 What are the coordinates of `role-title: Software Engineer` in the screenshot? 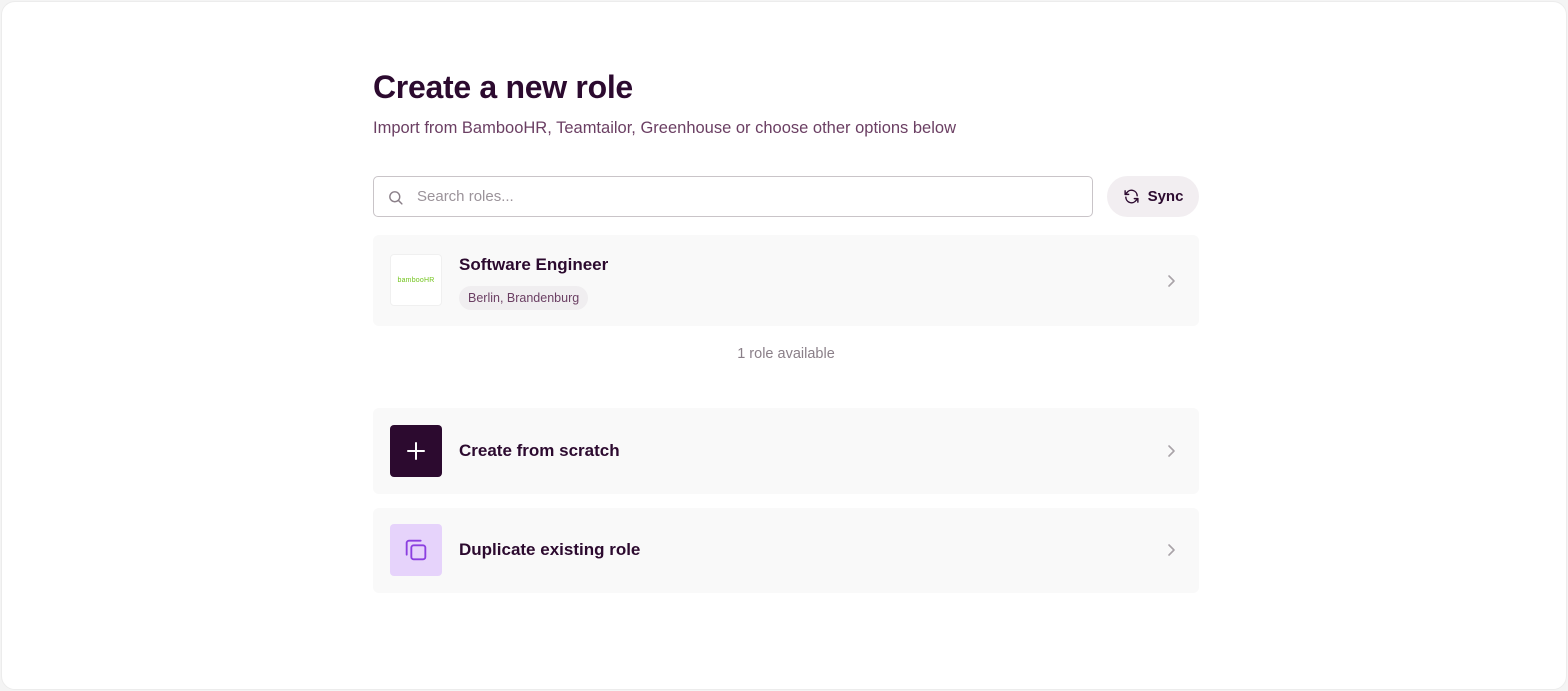 It's located at (534, 264).